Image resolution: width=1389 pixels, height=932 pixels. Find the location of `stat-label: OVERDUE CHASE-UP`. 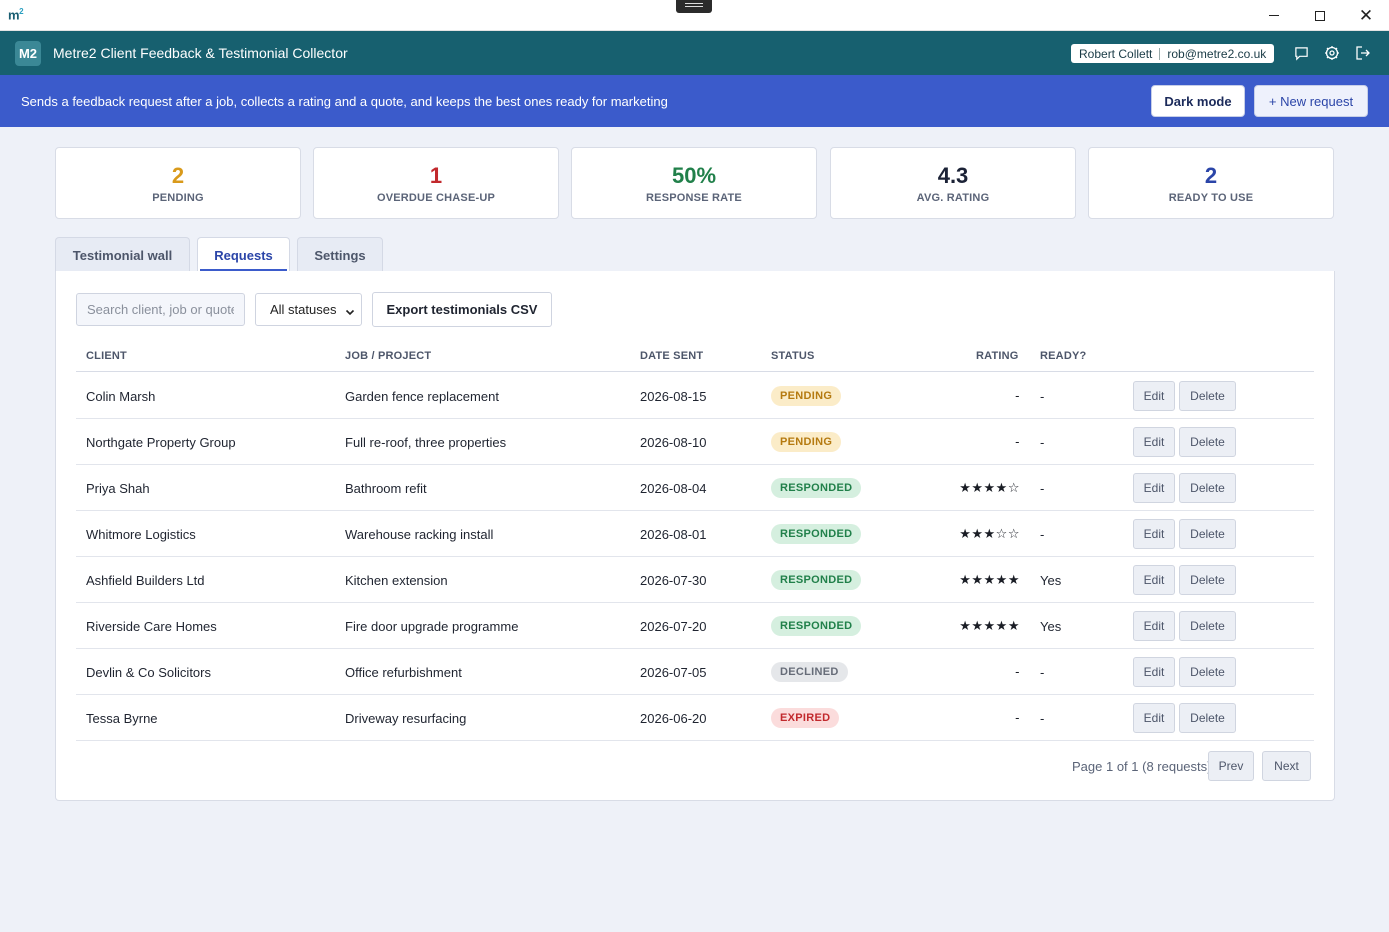

stat-label: OVERDUE CHASE-UP is located at coordinates (436, 198).